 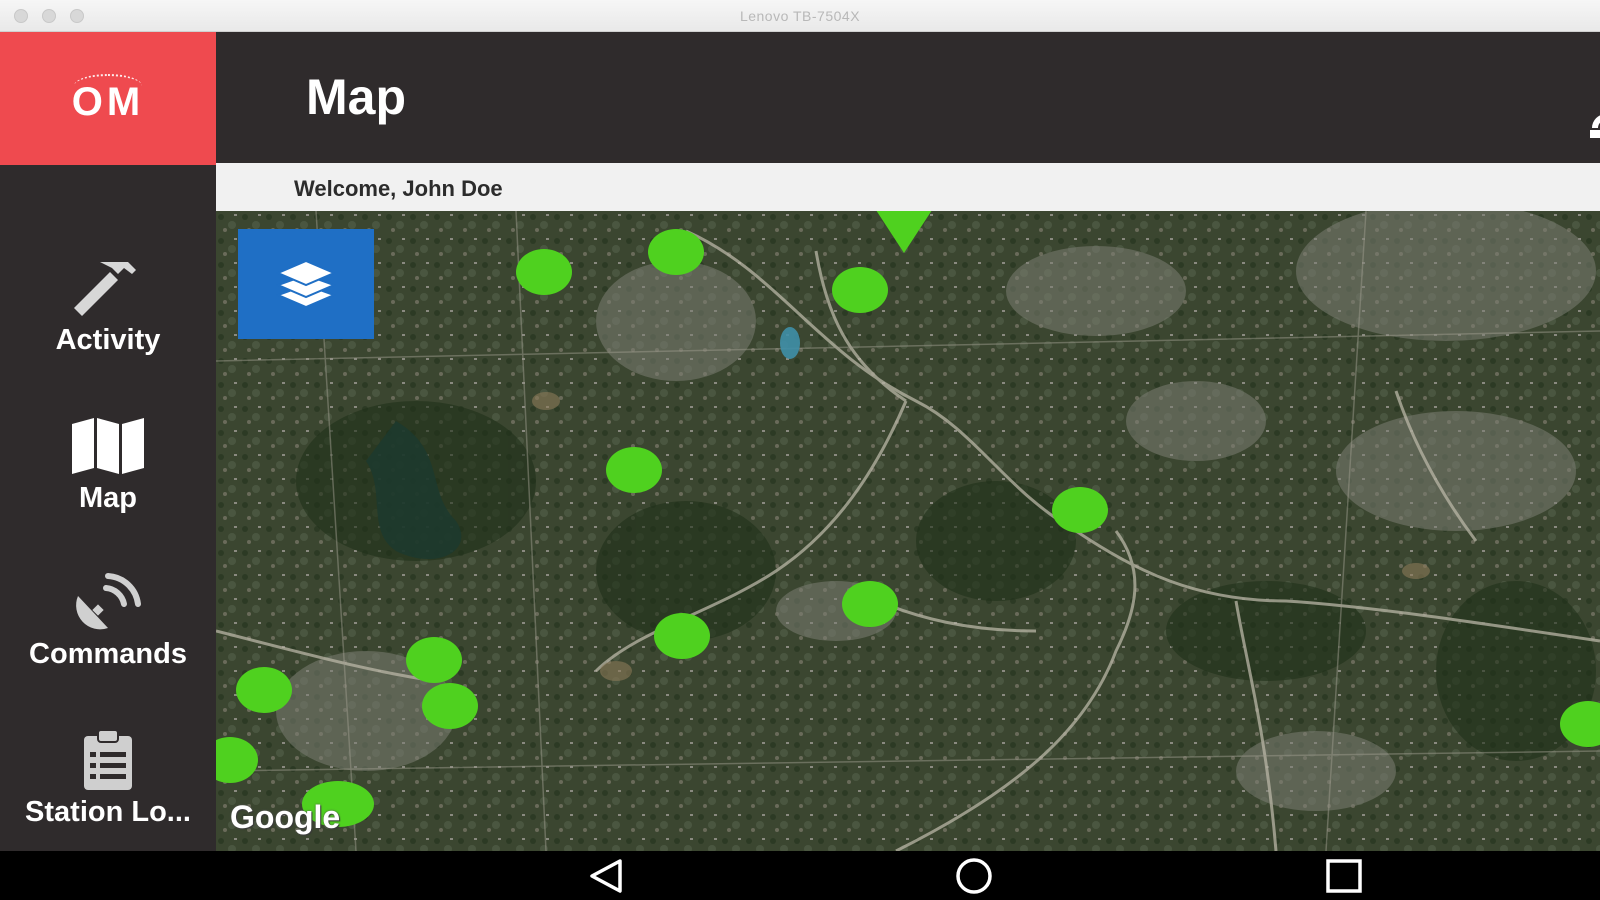 I want to click on welcome-bar: Welcome, John Doe, so click(x=908, y=187).